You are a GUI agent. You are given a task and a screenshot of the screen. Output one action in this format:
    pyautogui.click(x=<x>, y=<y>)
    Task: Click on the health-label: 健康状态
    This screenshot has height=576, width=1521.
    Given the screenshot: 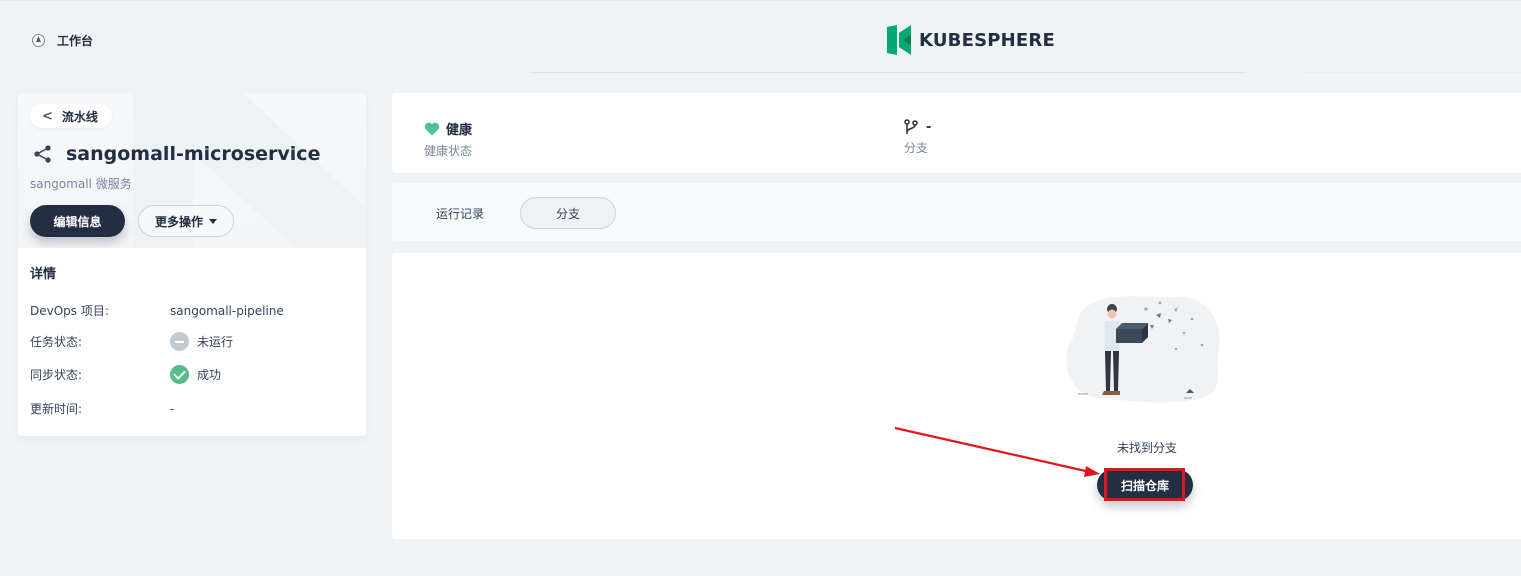 What is the action you would take?
    pyautogui.click(x=448, y=151)
    